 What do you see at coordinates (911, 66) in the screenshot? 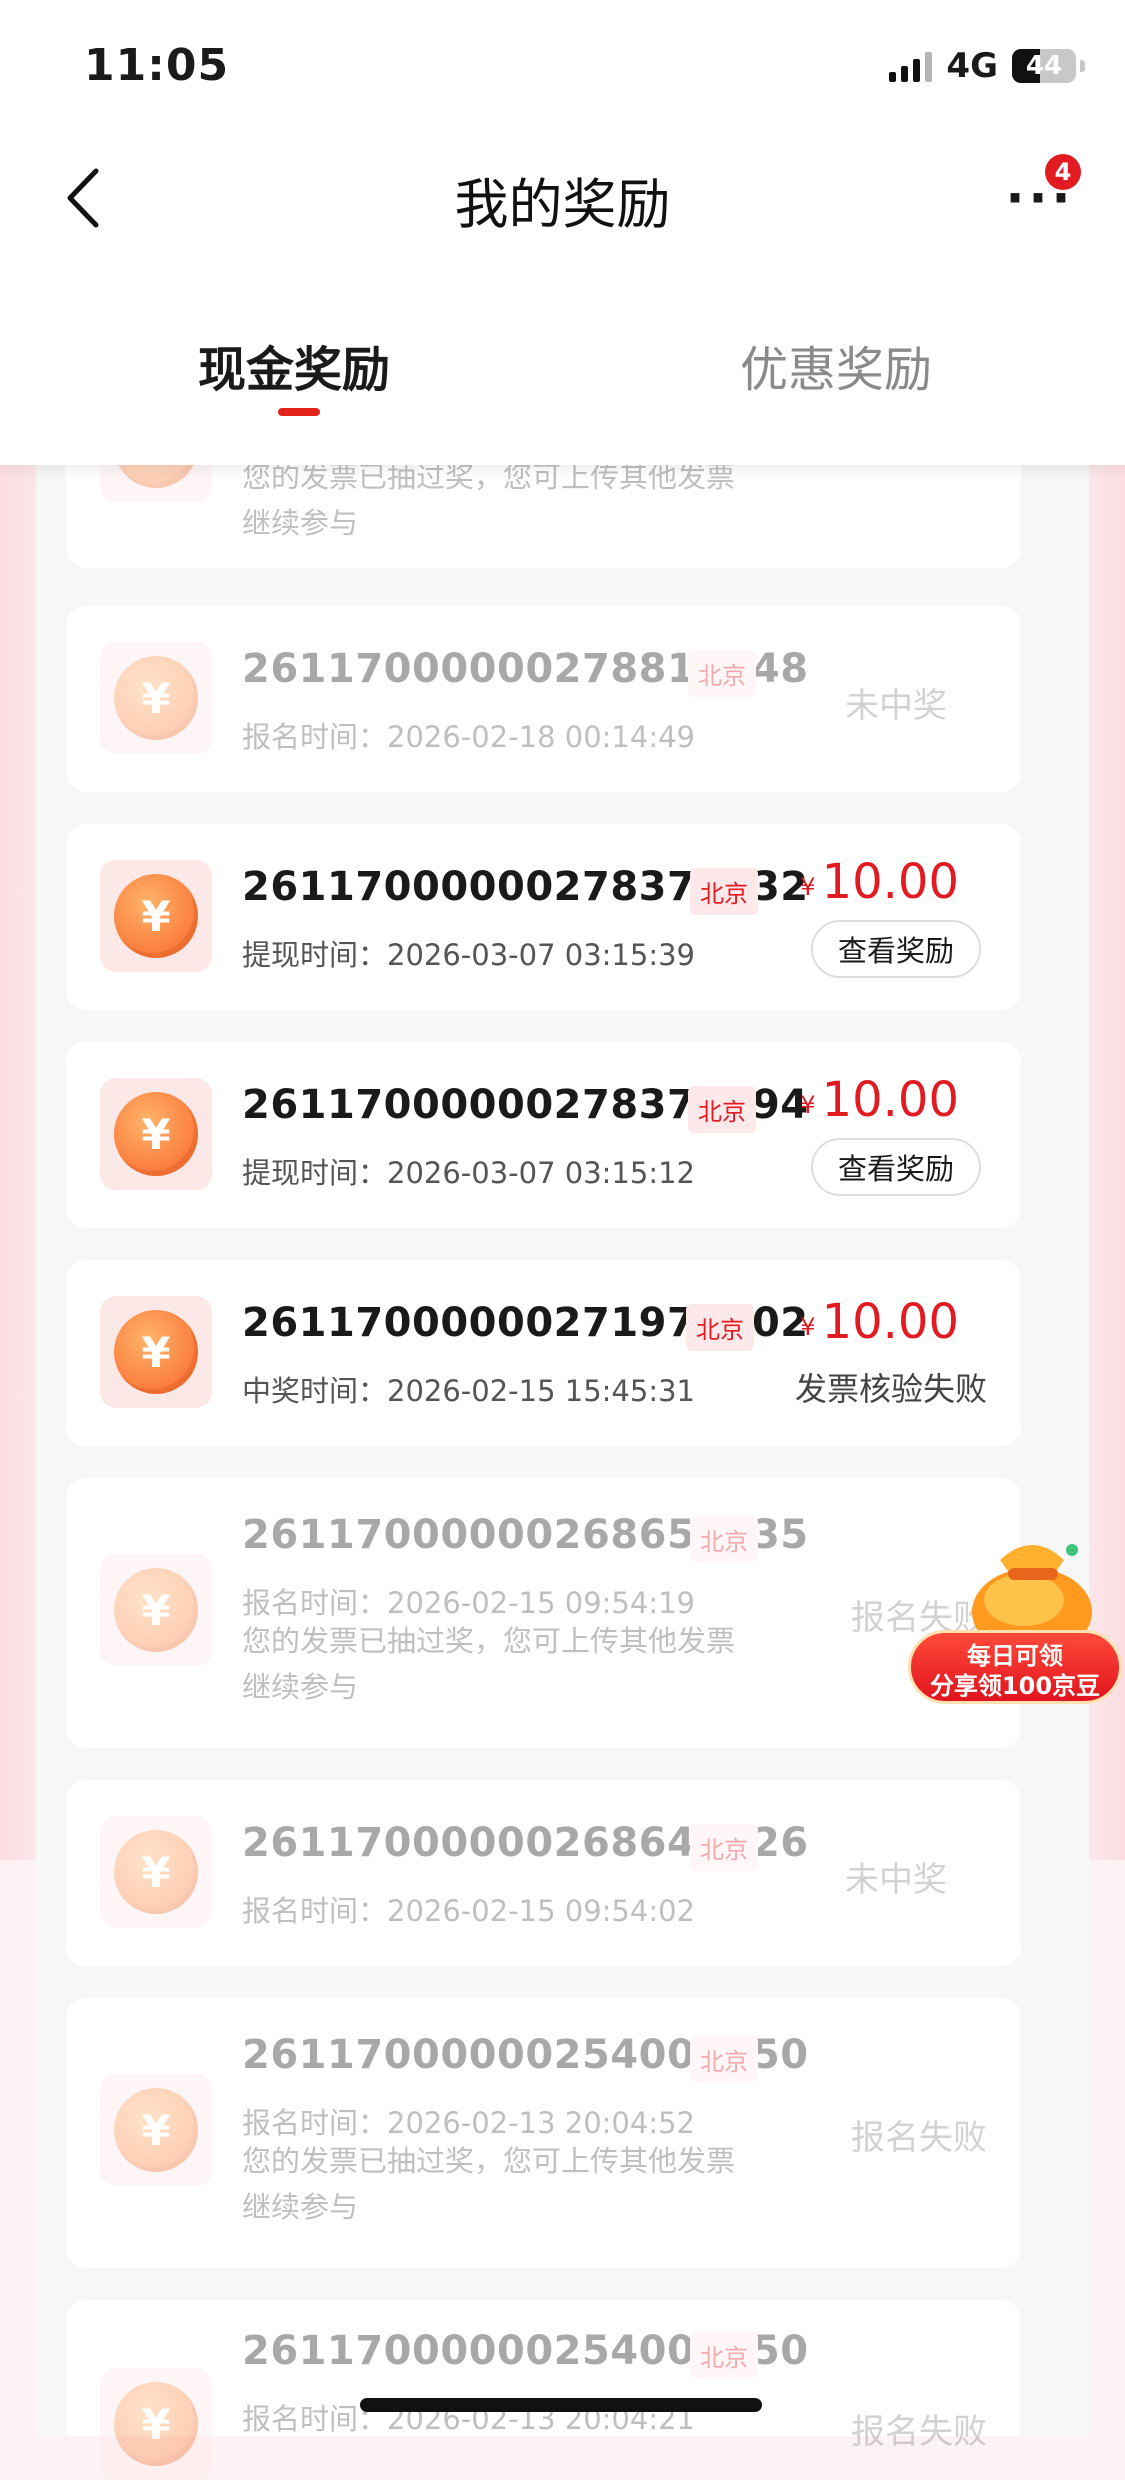
I see `cellular-signal-icon` at bounding box center [911, 66].